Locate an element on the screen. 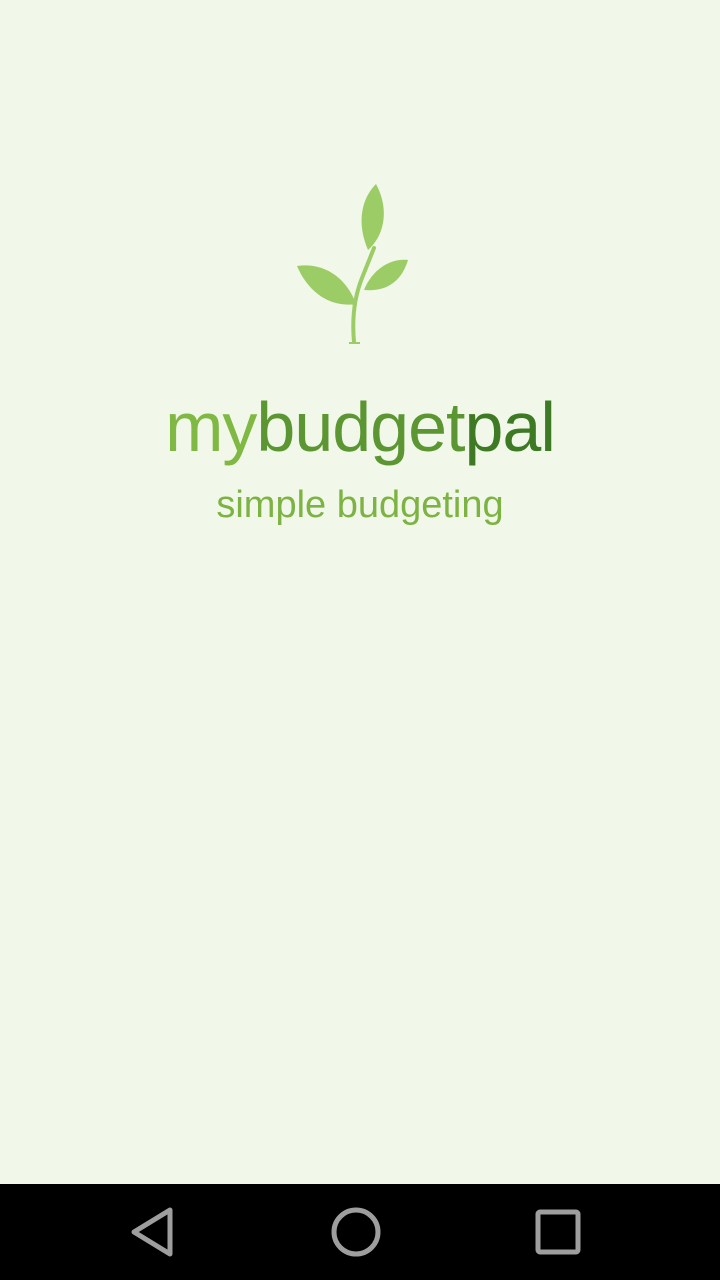 This screenshot has width=720, height=1280. home-button is located at coordinates (356, 1232).